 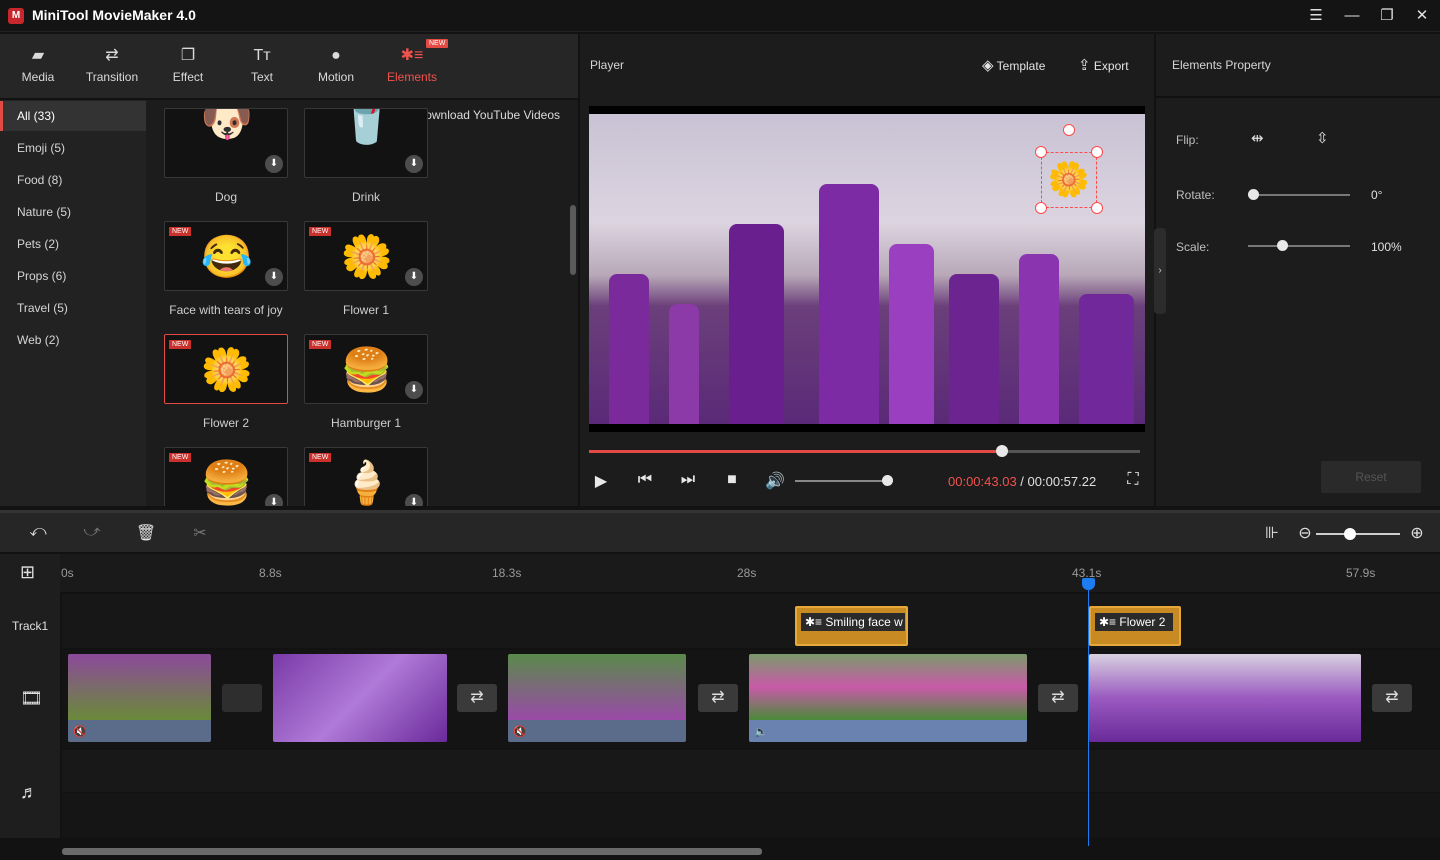 I want to click on element-clip-smiling-face: ✱≡ Smiling face w, so click(x=851, y=626).